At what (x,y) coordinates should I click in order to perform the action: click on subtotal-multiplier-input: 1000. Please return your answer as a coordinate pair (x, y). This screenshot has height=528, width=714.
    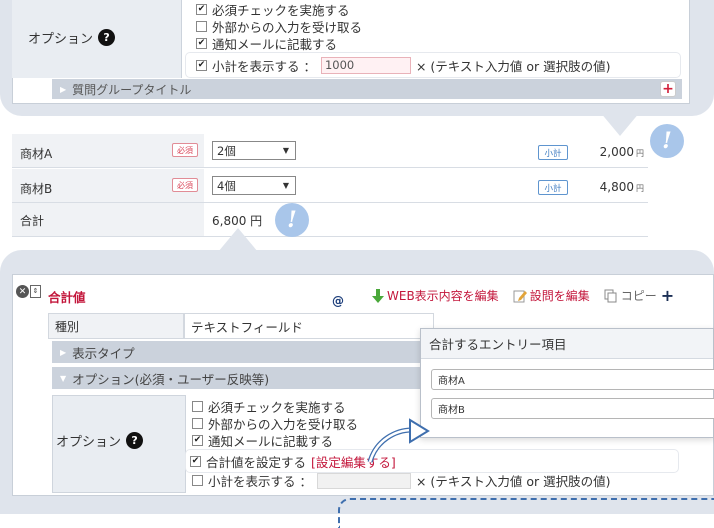
    Looking at the image, I should click on (365, 65).